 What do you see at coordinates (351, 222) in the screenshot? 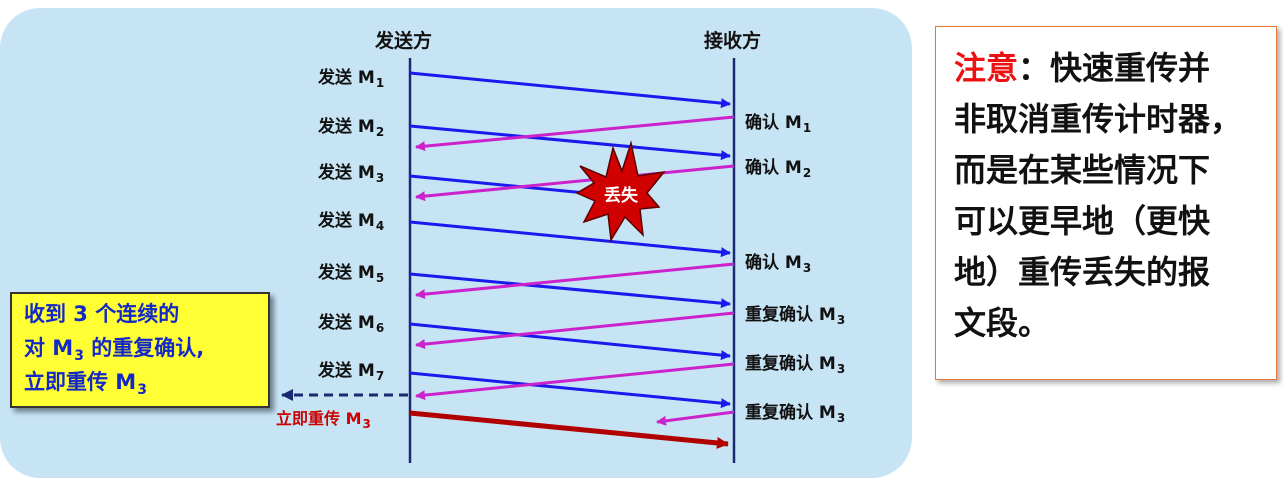
I see `send-label-m4: 发送 M4` at bounding box center [351, 222].